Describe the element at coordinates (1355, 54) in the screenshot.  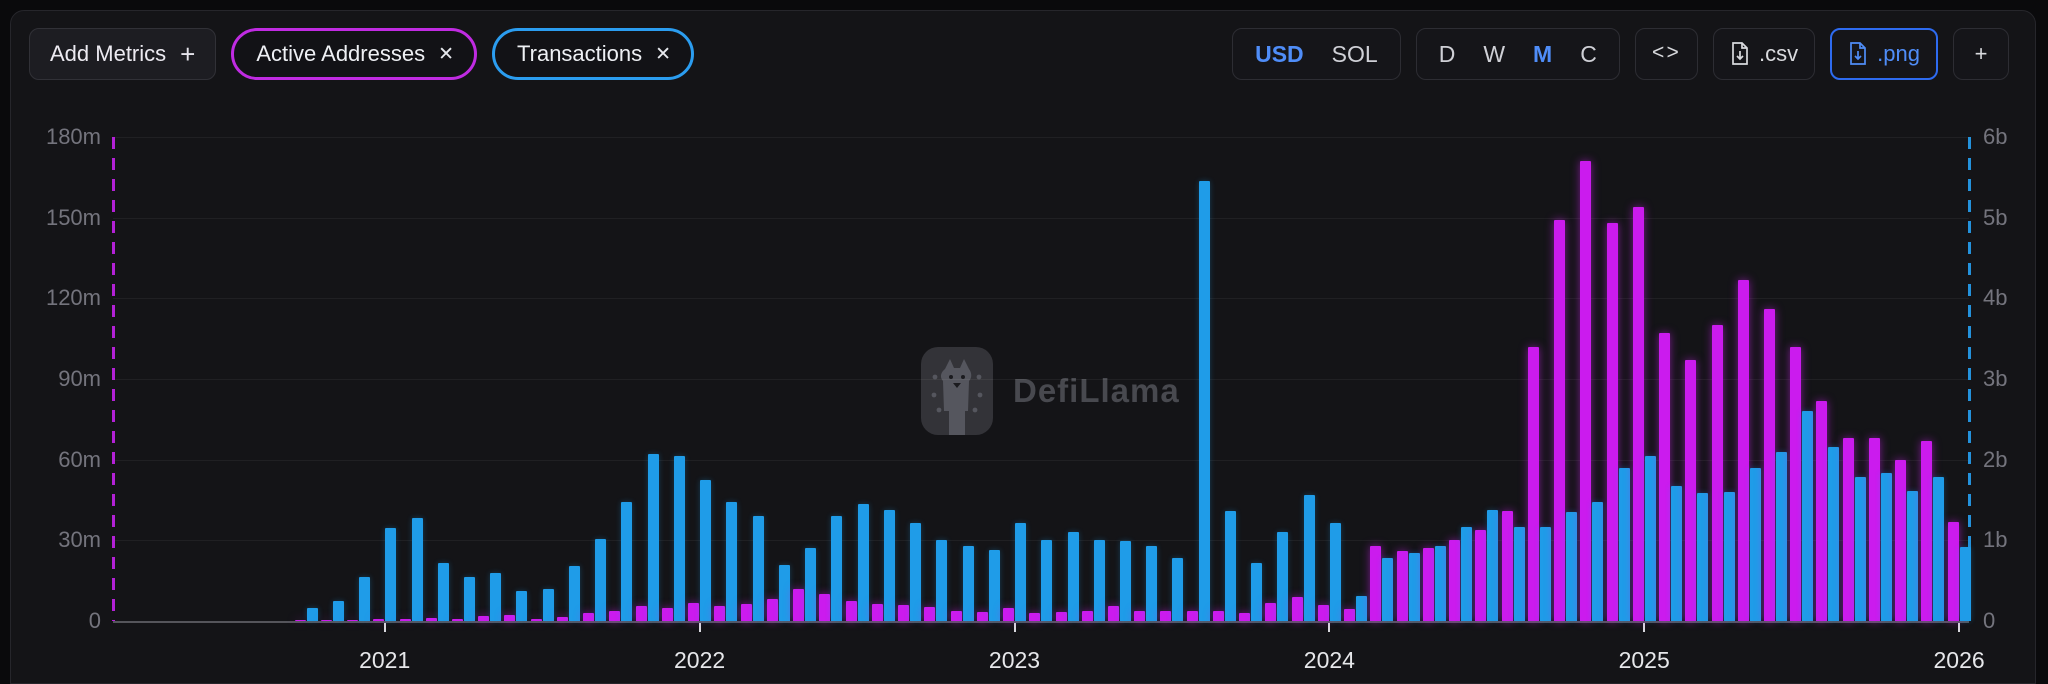
I see `currency-option-sol: SOL` at that location.